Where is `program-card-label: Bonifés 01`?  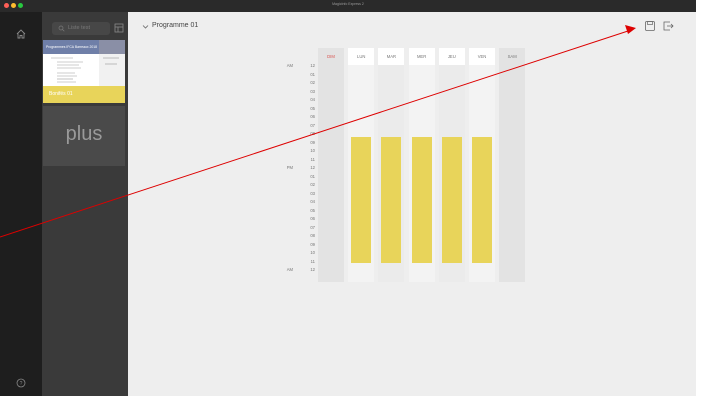 program-card-label: Bonifés 01 is located at coordinates (61, 94).